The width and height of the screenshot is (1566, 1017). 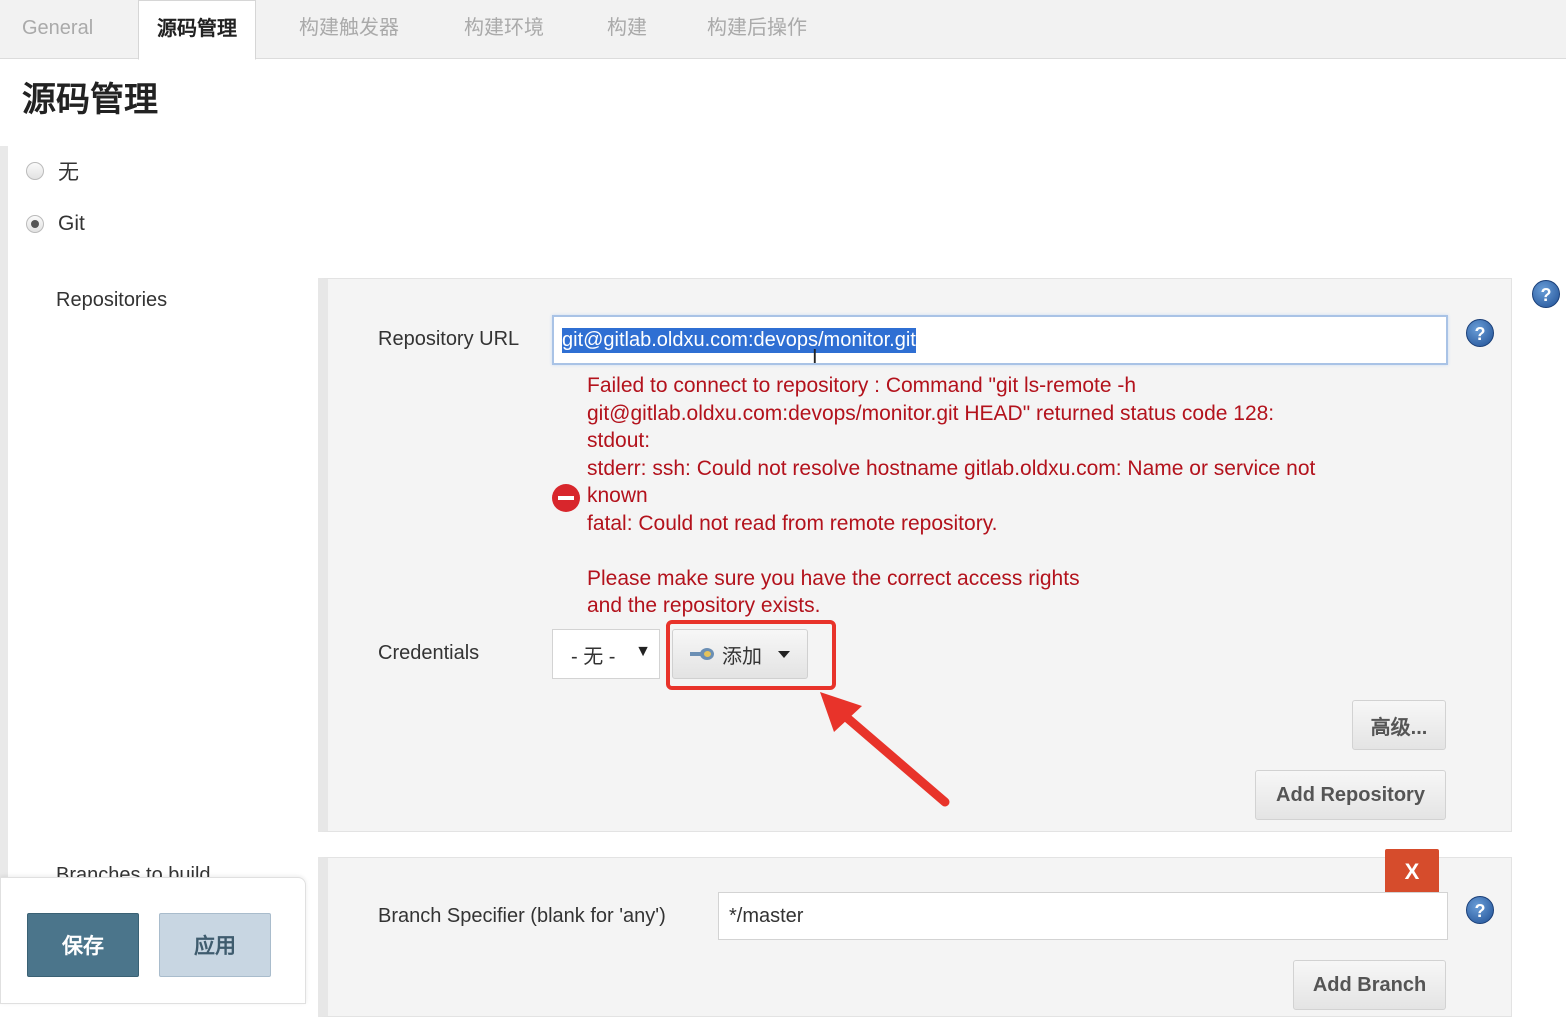 What do you see at coordinates (1546, 294) in the screenshot?
I see `git-help-icon: ?` at bounding box center [1546, 294].